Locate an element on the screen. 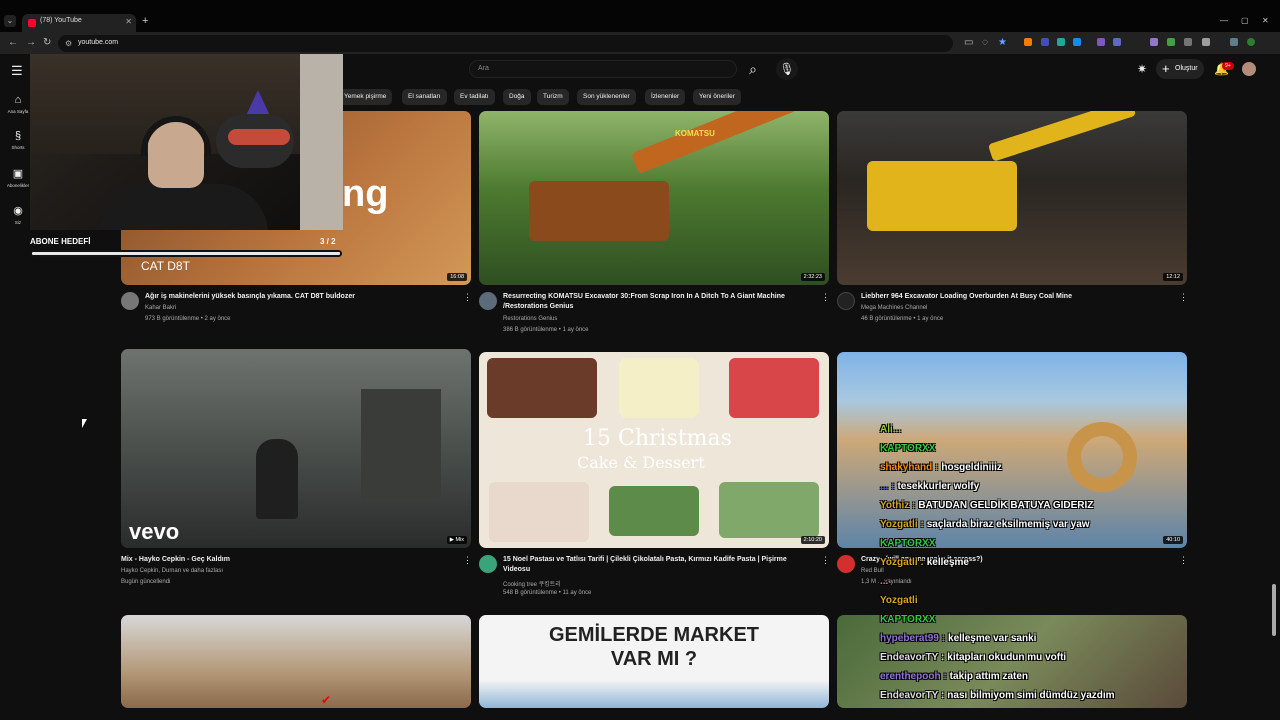  chip-cooking: Yemek pişirme is located at coordinates (365, 97).